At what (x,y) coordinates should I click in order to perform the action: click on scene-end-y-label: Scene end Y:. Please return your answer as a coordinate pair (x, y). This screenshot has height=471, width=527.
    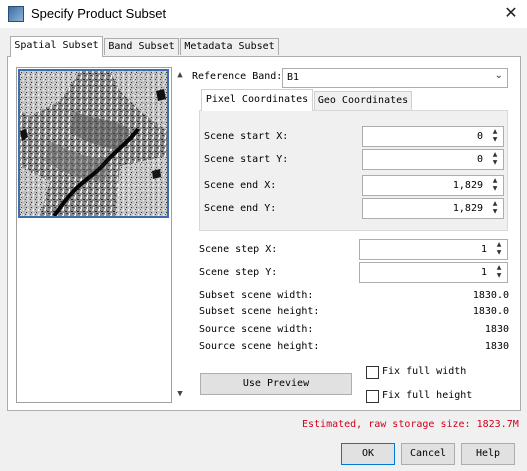
    Looking at the image, I should click on (240, 208).